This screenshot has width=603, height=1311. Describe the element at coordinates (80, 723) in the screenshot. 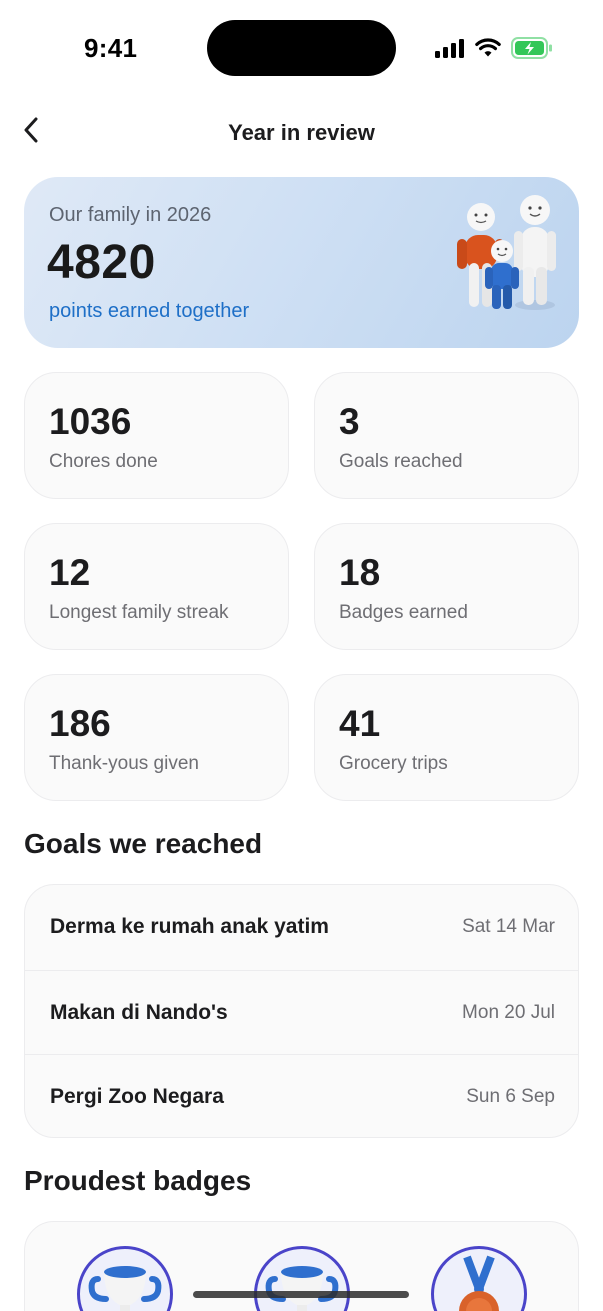

I see `stat-value: 186` at that location.